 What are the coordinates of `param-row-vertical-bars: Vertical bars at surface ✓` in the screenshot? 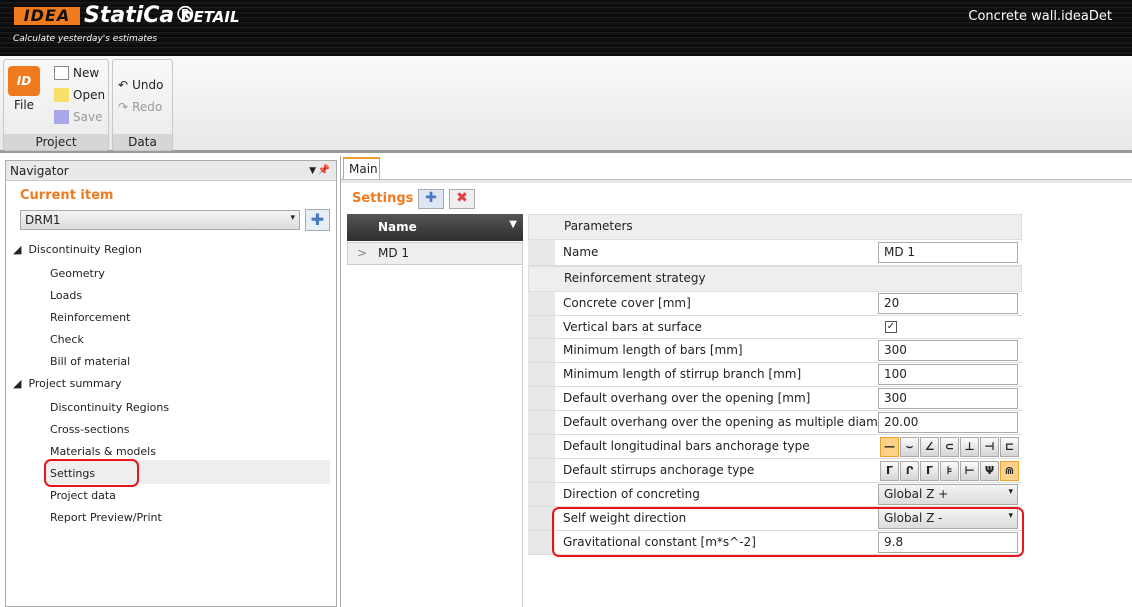 It's located at (775, 327).